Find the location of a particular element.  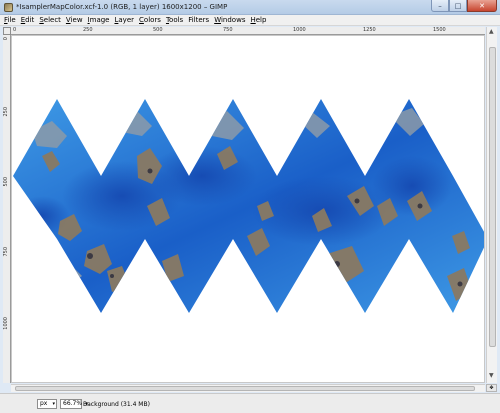

gimp-app-icon is located at coordinates (8, 7).